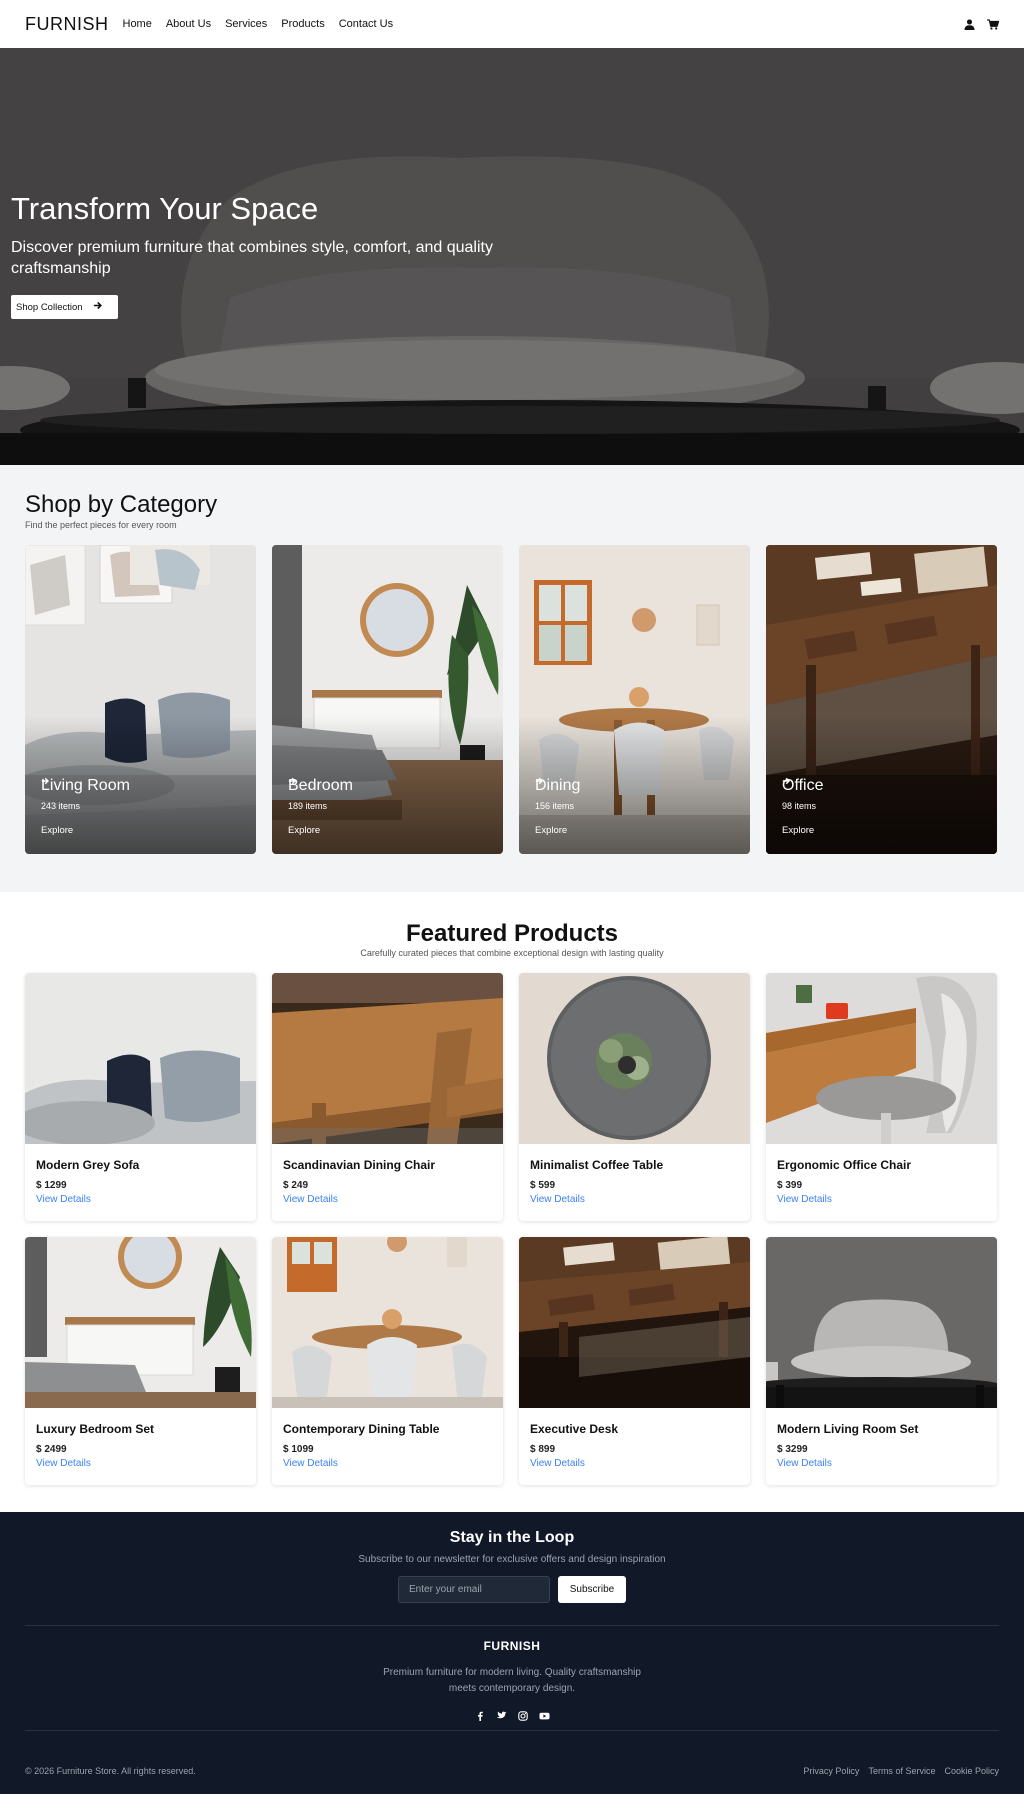 This screenshot has width=1024, height=1794. What do you see at coordinates (140, 699) in the screenshot?
I see `category-card-living-room: Living Room 243 items Explore` at bounding box center [140, 699].